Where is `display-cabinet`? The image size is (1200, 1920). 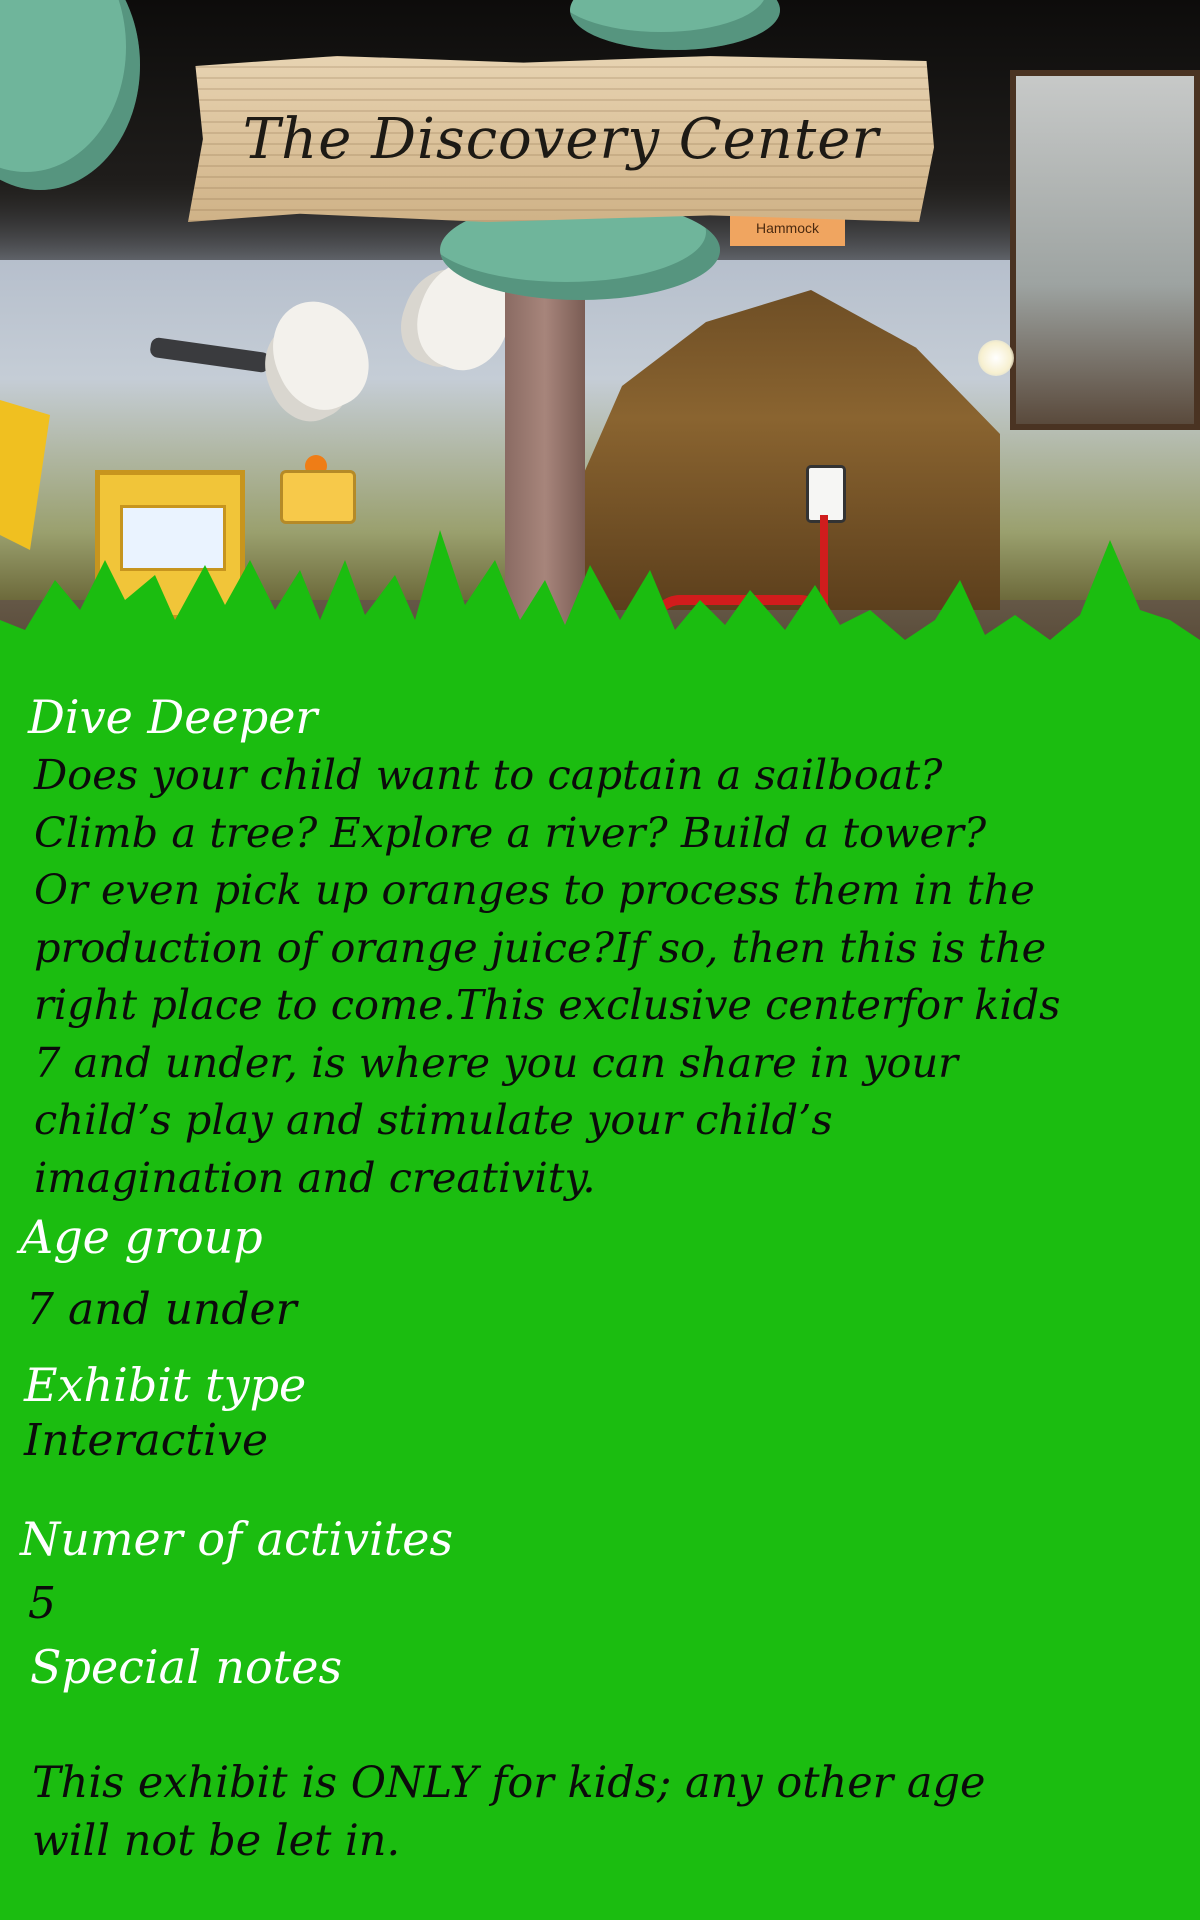 display-cabinet is located at coordinates (1105, 250).